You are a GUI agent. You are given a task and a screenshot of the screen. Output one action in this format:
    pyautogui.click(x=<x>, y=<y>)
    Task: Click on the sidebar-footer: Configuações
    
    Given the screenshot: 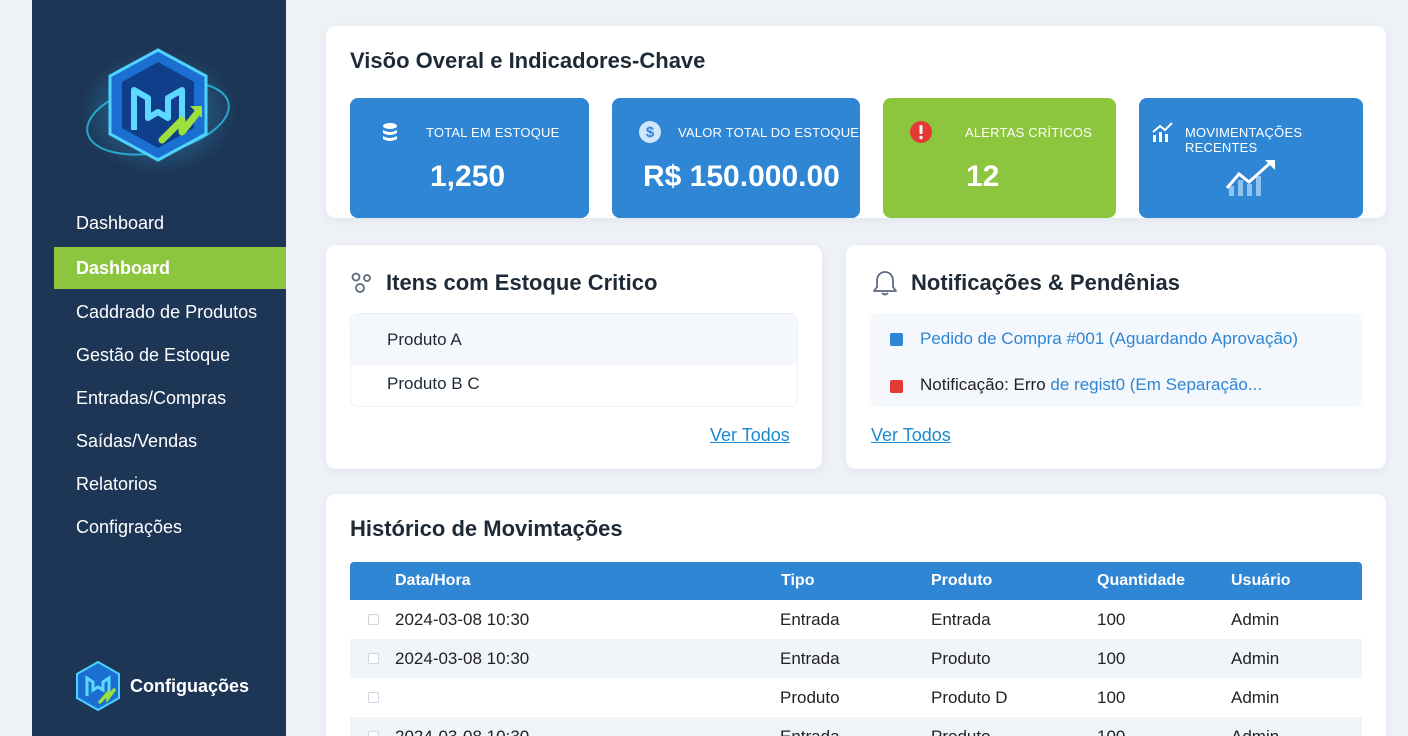 What is the action you would take?
    pyautogui.click(x=161, y=686)
    